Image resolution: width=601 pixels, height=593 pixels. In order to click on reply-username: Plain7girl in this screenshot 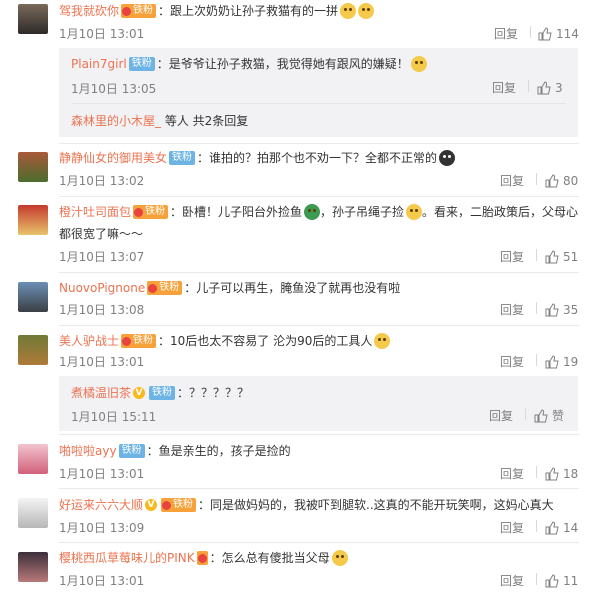, I will do `click(99, 64)`.